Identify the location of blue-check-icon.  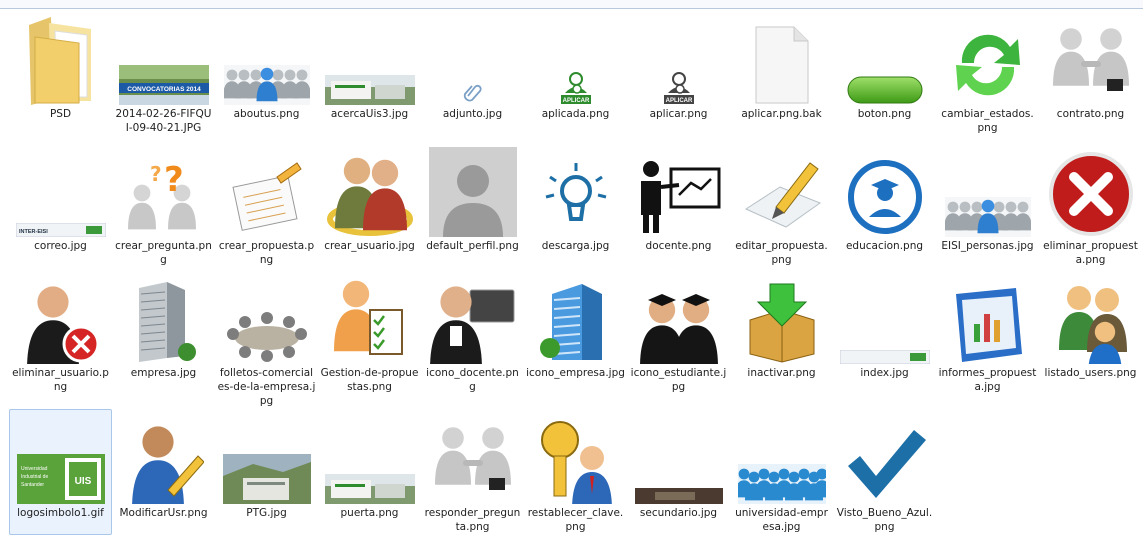
(885, 459).